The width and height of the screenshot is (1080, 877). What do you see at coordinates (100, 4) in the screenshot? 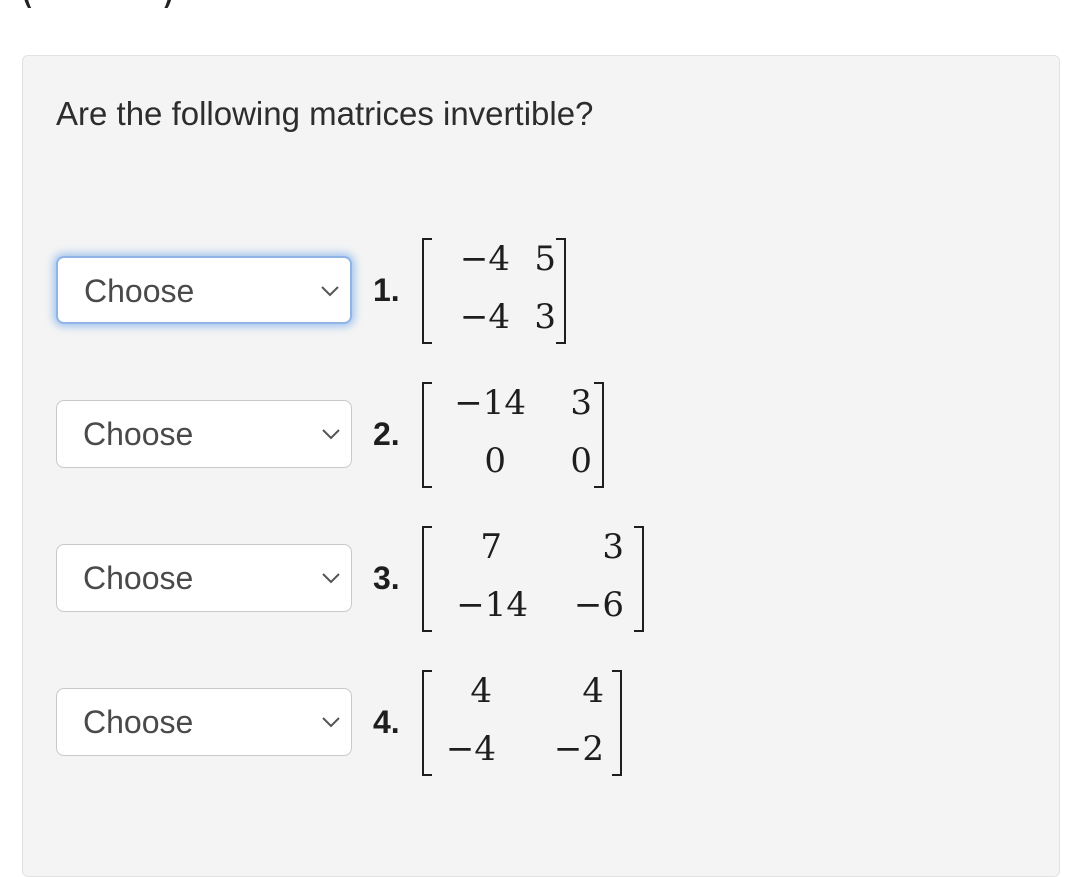
I see `previous-content-fragment: ( )` at bounding box center [100, 4].